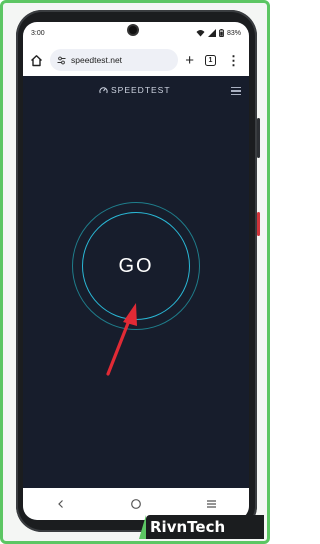  Describe the element at coordinates (61, 504) in the screenshot. I see `back-icon` at that location.